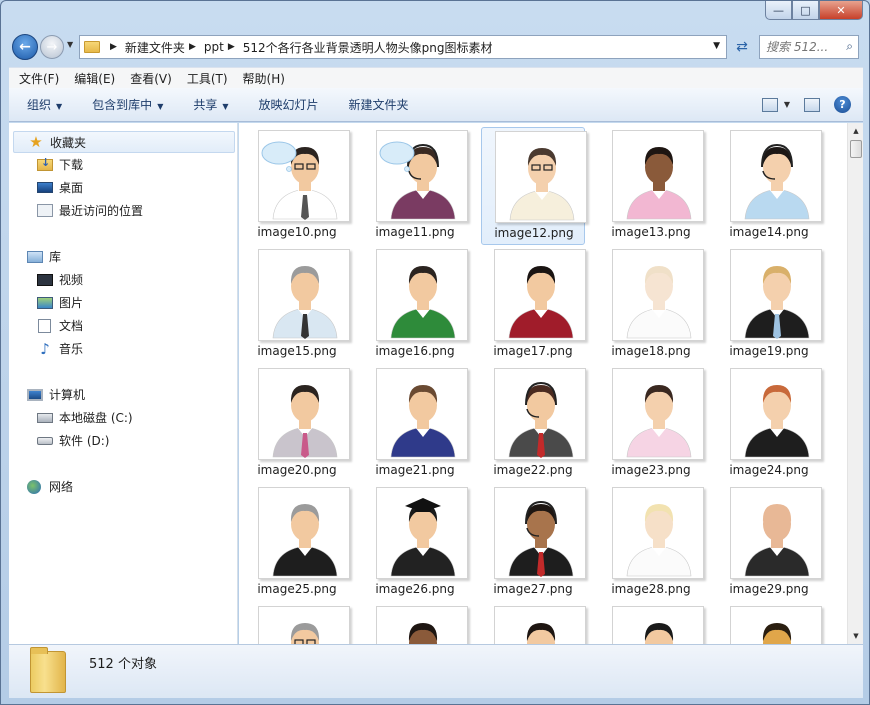  Describe the element at coordinates (812, 104) in the screenshot. I see `preview-pane-icon` at that location.